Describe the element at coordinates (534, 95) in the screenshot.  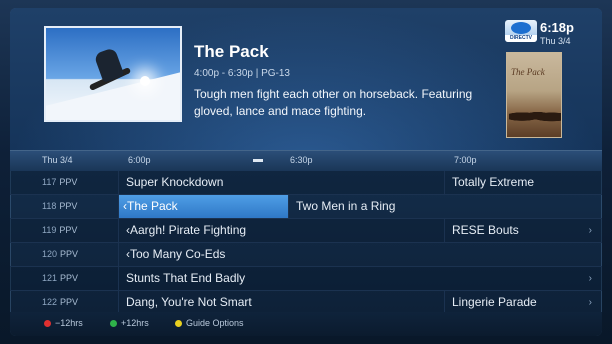
I see `program-poster: The Pack` at that location.